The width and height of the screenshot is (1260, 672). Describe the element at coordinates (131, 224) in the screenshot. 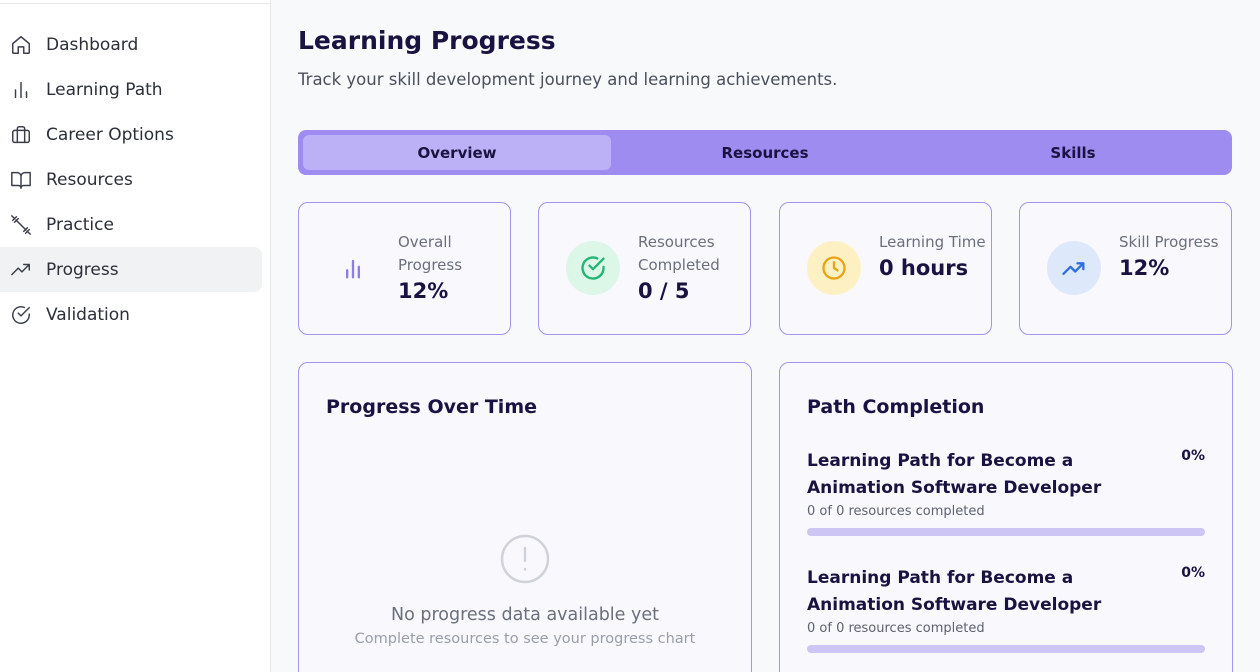

I see `sidebar-item-practice: Practice` at that location.